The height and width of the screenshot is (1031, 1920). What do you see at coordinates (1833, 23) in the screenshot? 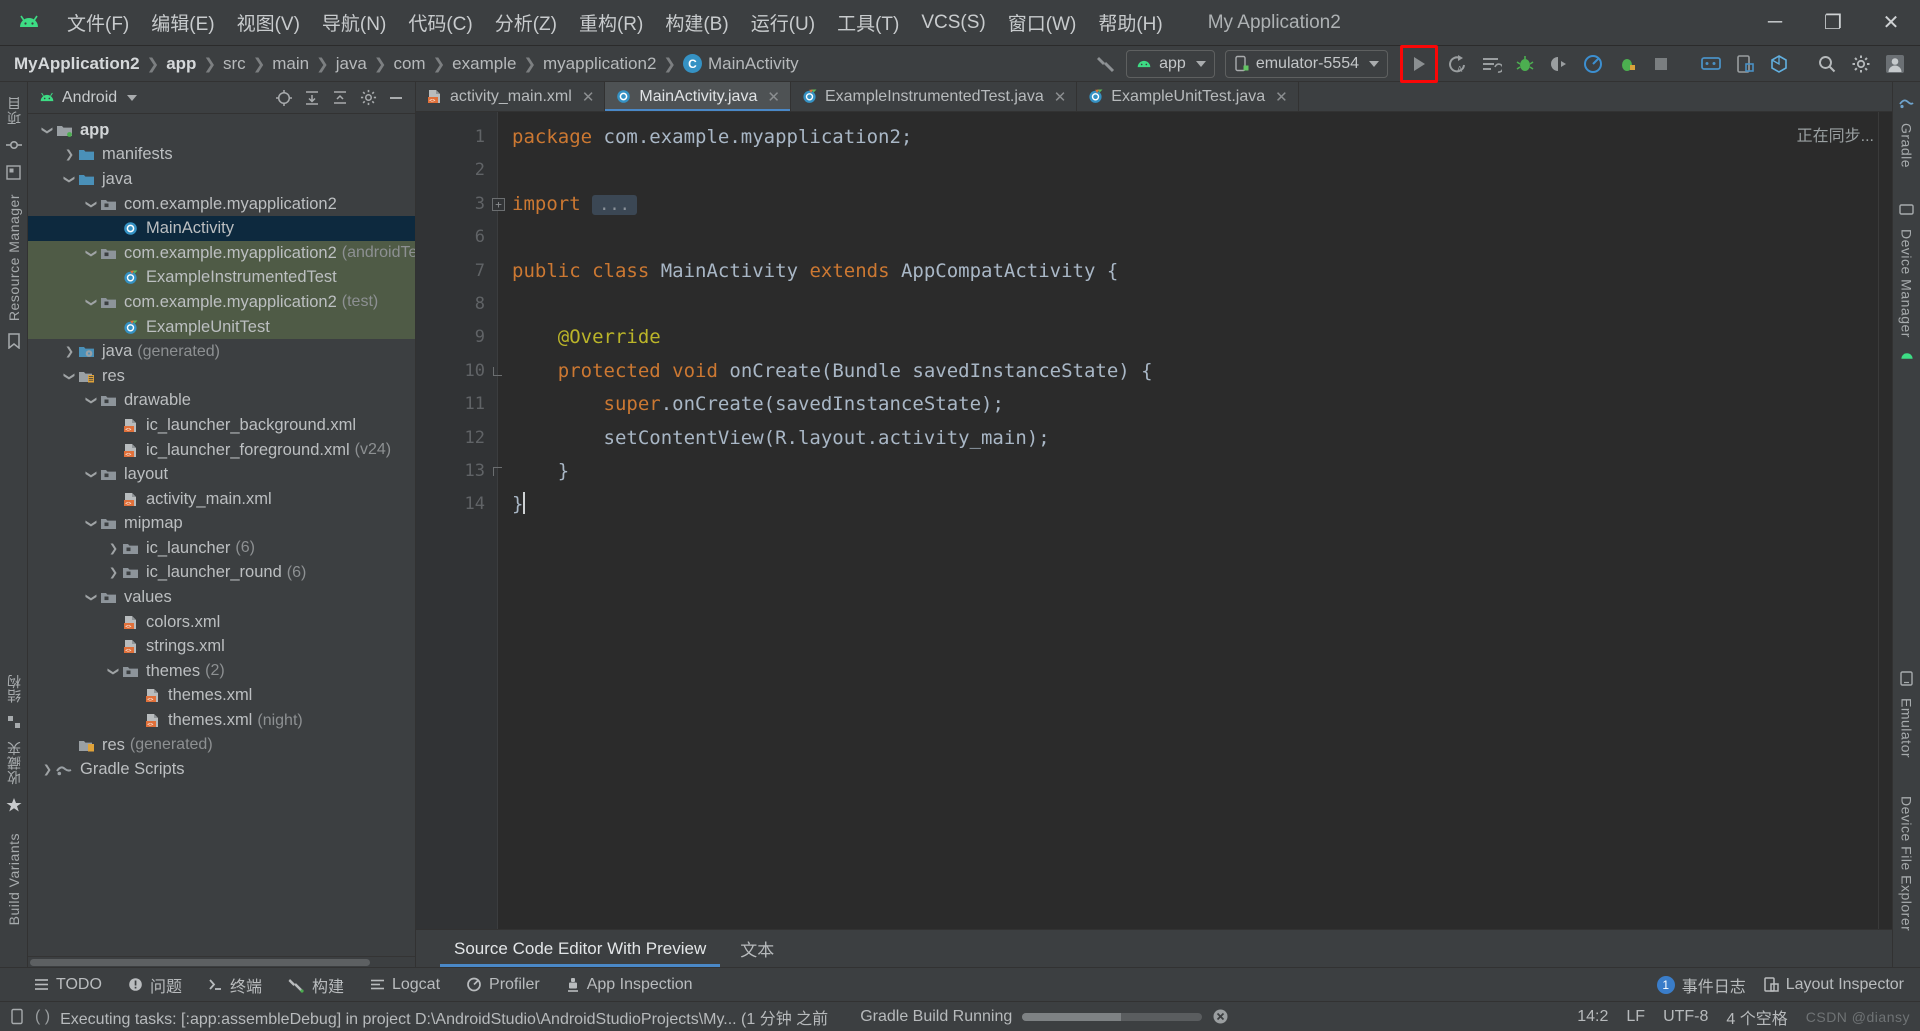
I see `maximize-button: ❐` at bounding box center [1833, 23].